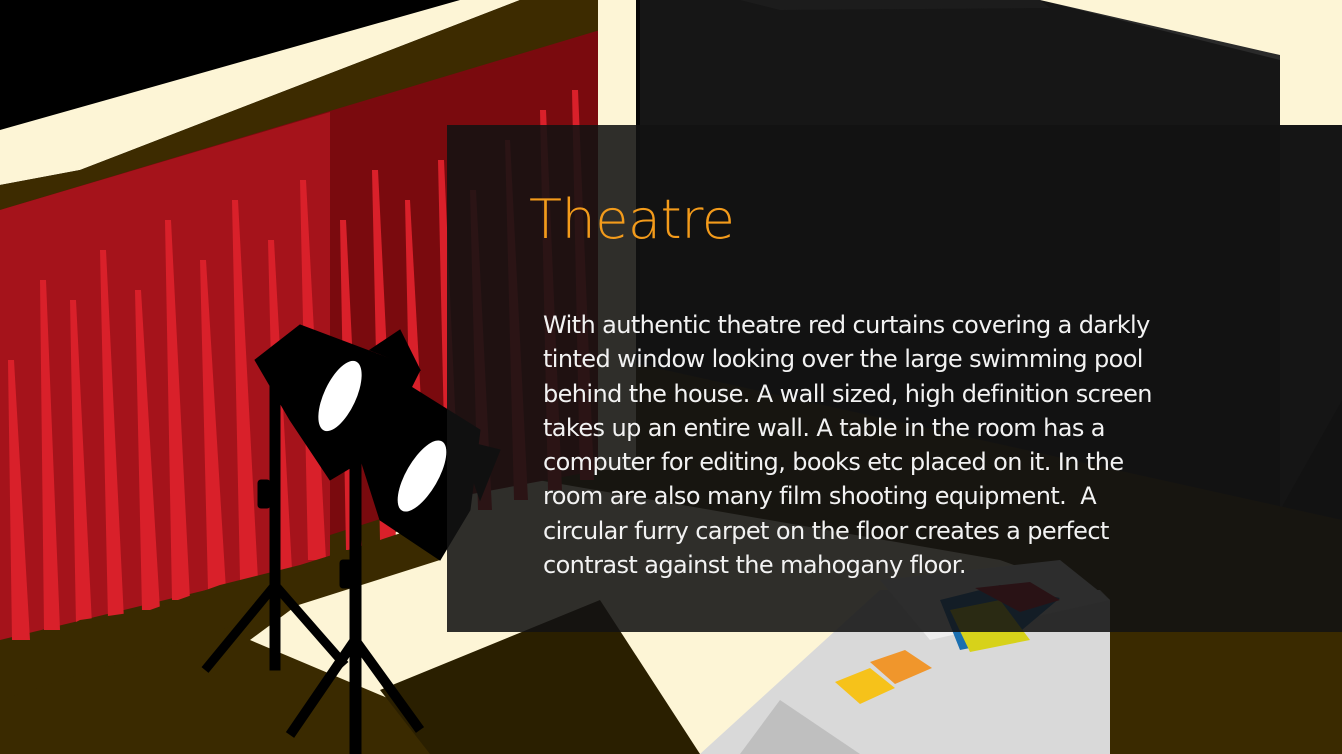  Describe the element at coordinates (632, 219) in the screenshot. I see `slide-title: Theatre` at that location.